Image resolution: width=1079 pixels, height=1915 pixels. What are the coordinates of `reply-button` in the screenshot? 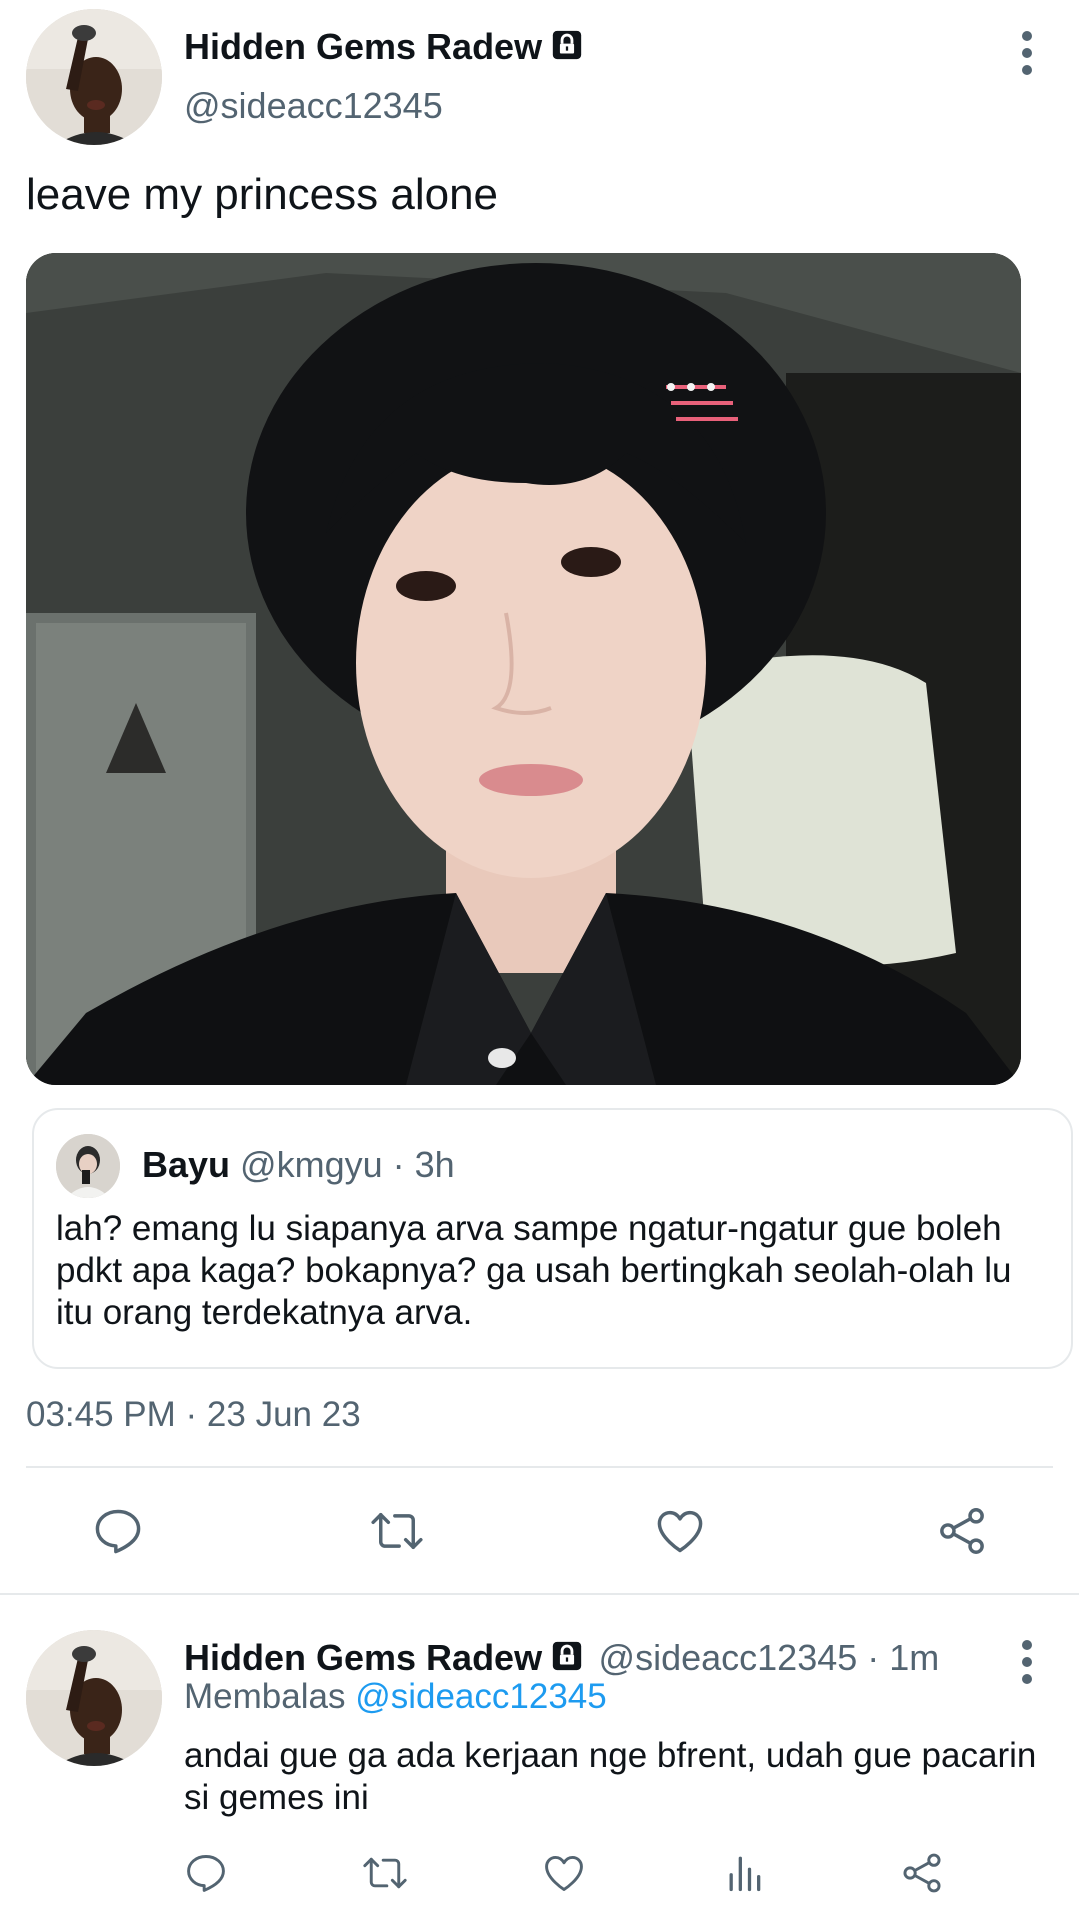 It's located at (118, 1531).